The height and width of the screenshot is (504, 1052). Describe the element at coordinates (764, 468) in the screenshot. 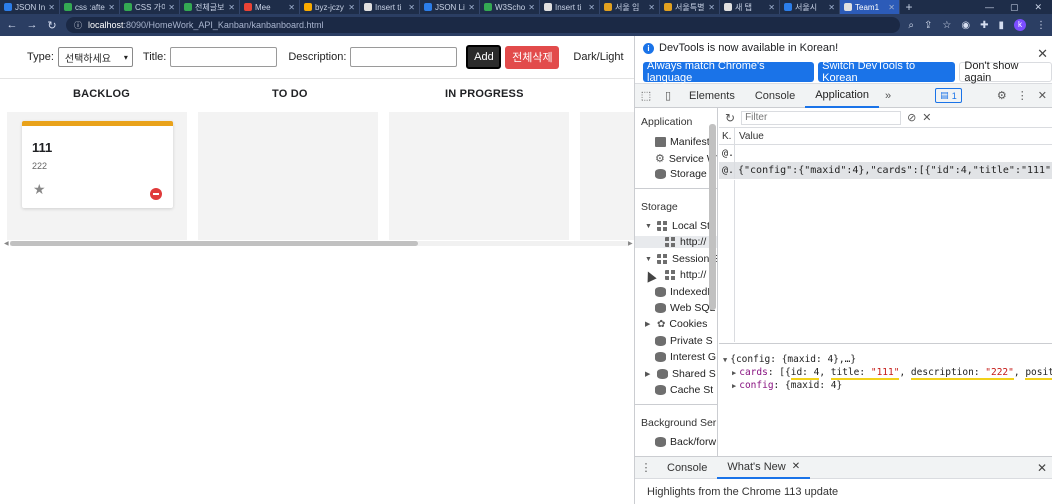

I see `drawer-tab-whats-new: What's New ✕` at that location.